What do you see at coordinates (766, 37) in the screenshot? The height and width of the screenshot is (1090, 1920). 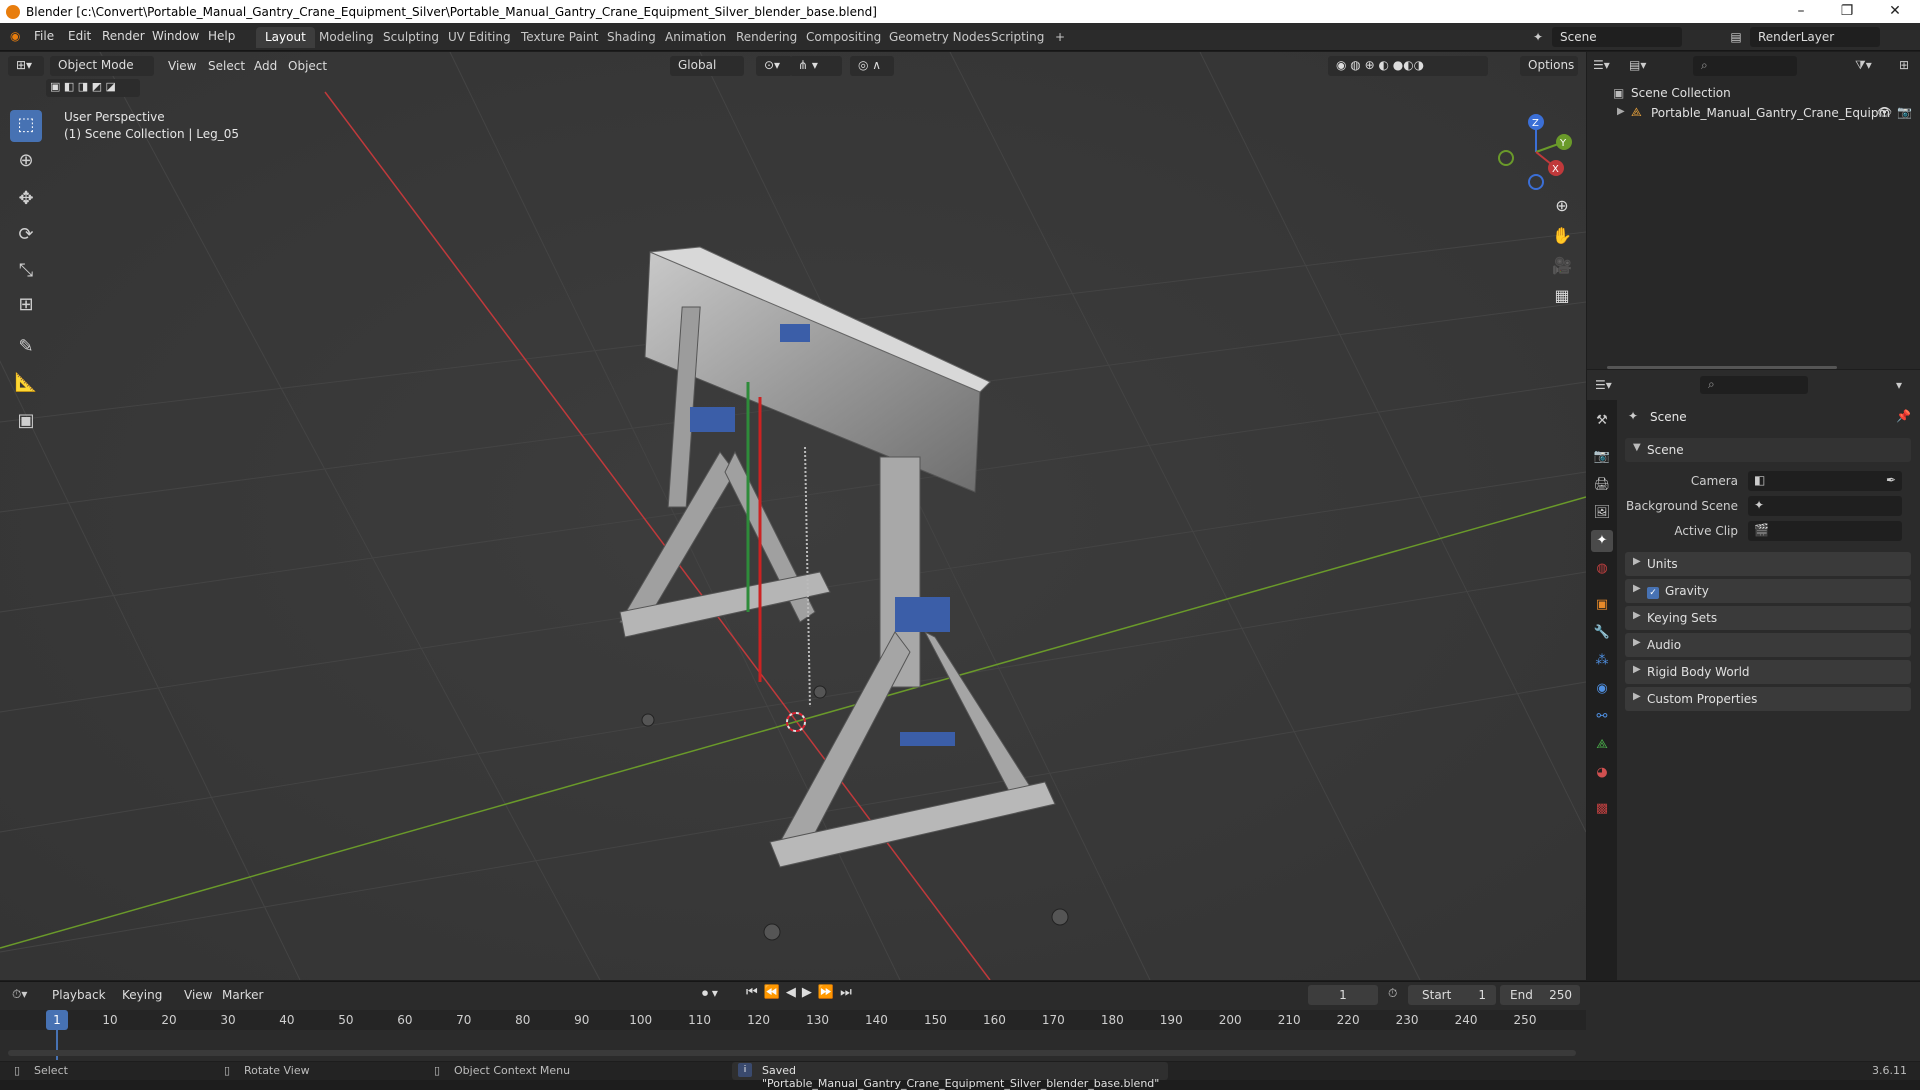 I see `tab-rendering: Rendering` at bounding box center [766, 37].